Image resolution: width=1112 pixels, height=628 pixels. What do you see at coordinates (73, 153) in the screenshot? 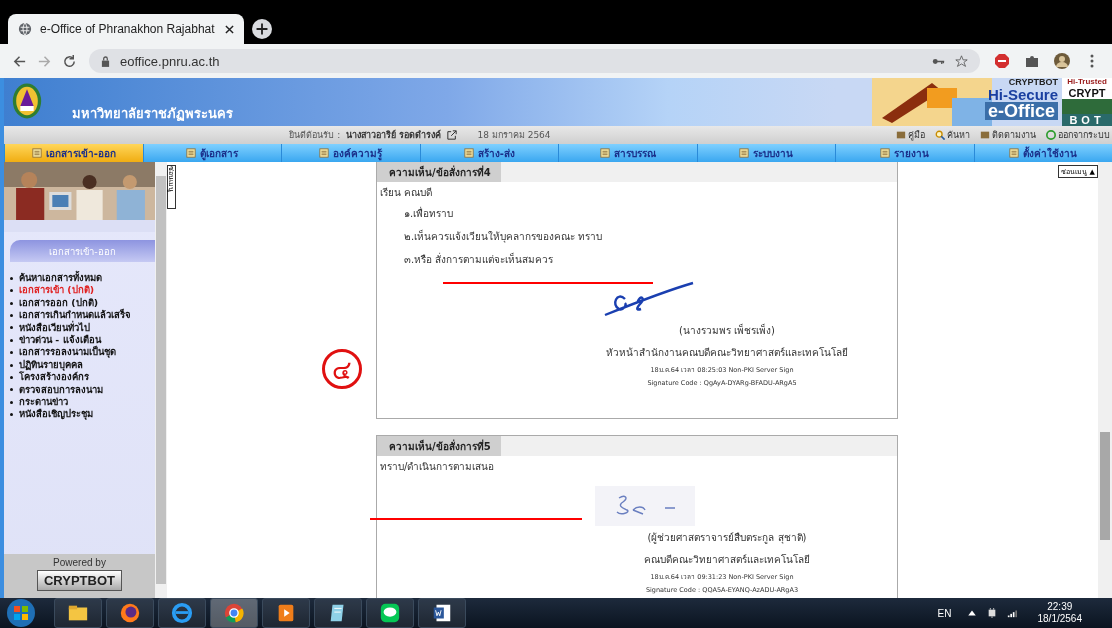
I see `nav-tab: เอกสารเข้า-ออก` at bounding box center [73, 153].